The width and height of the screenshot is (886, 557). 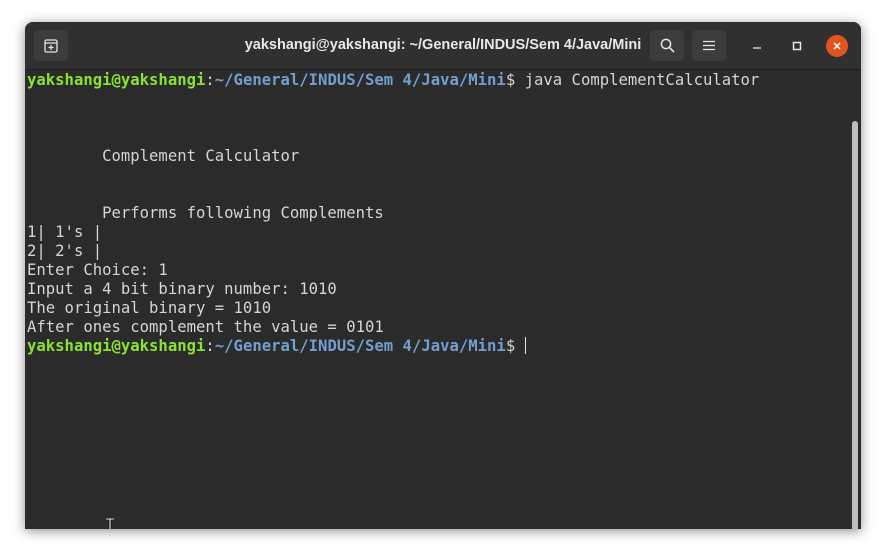 I want to click on ibeam-cursor-icon, so click(x=110, y=523).